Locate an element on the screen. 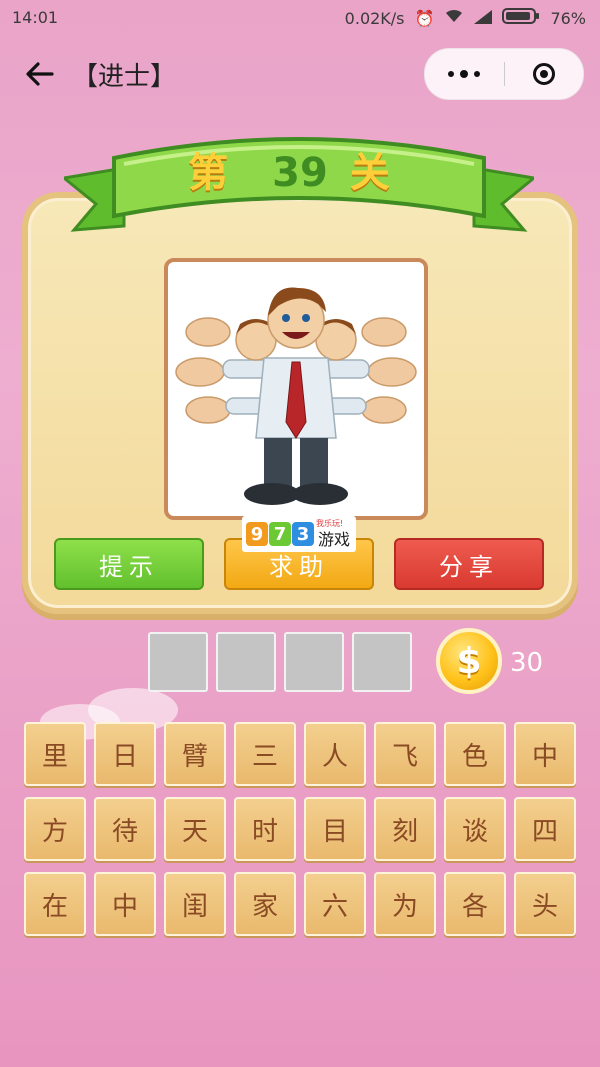  network-speed: 0.02K/s is located at coordinates (374, 18).